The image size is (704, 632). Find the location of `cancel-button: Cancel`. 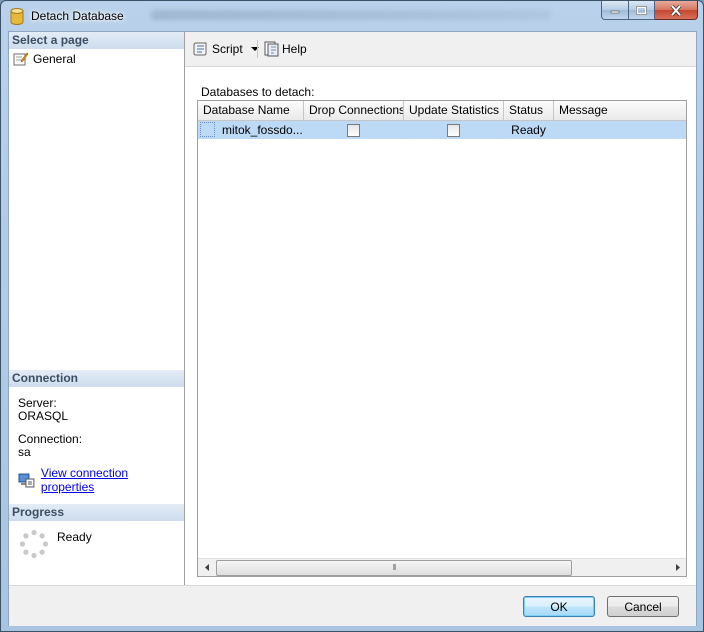

cancel-button: Cancel is located at coordinates (643, 606).